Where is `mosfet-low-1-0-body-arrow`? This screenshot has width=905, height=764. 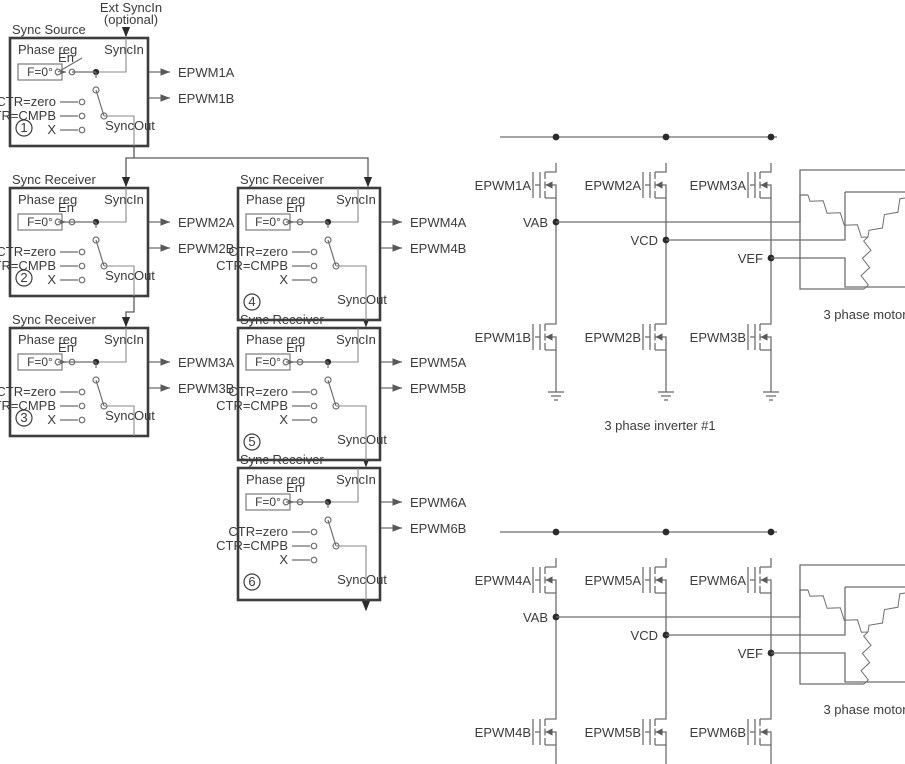
mosfet-low-1-0-body-arrow is located at coordinates (549, 337).